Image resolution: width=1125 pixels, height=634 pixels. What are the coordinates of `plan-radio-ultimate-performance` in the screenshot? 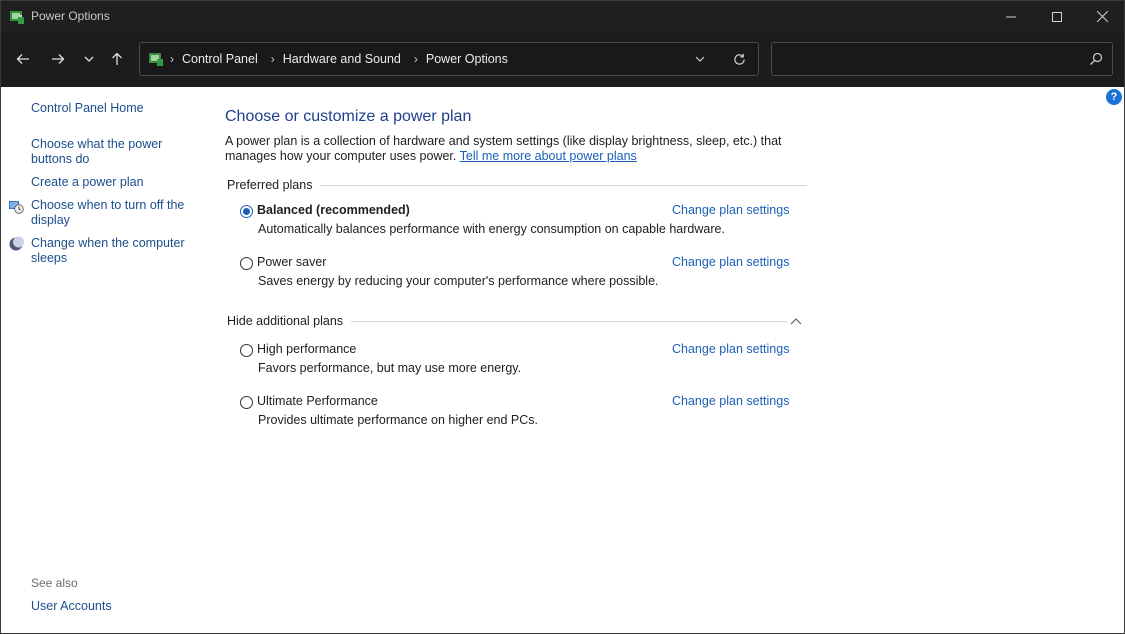 It's located at (246, 402).